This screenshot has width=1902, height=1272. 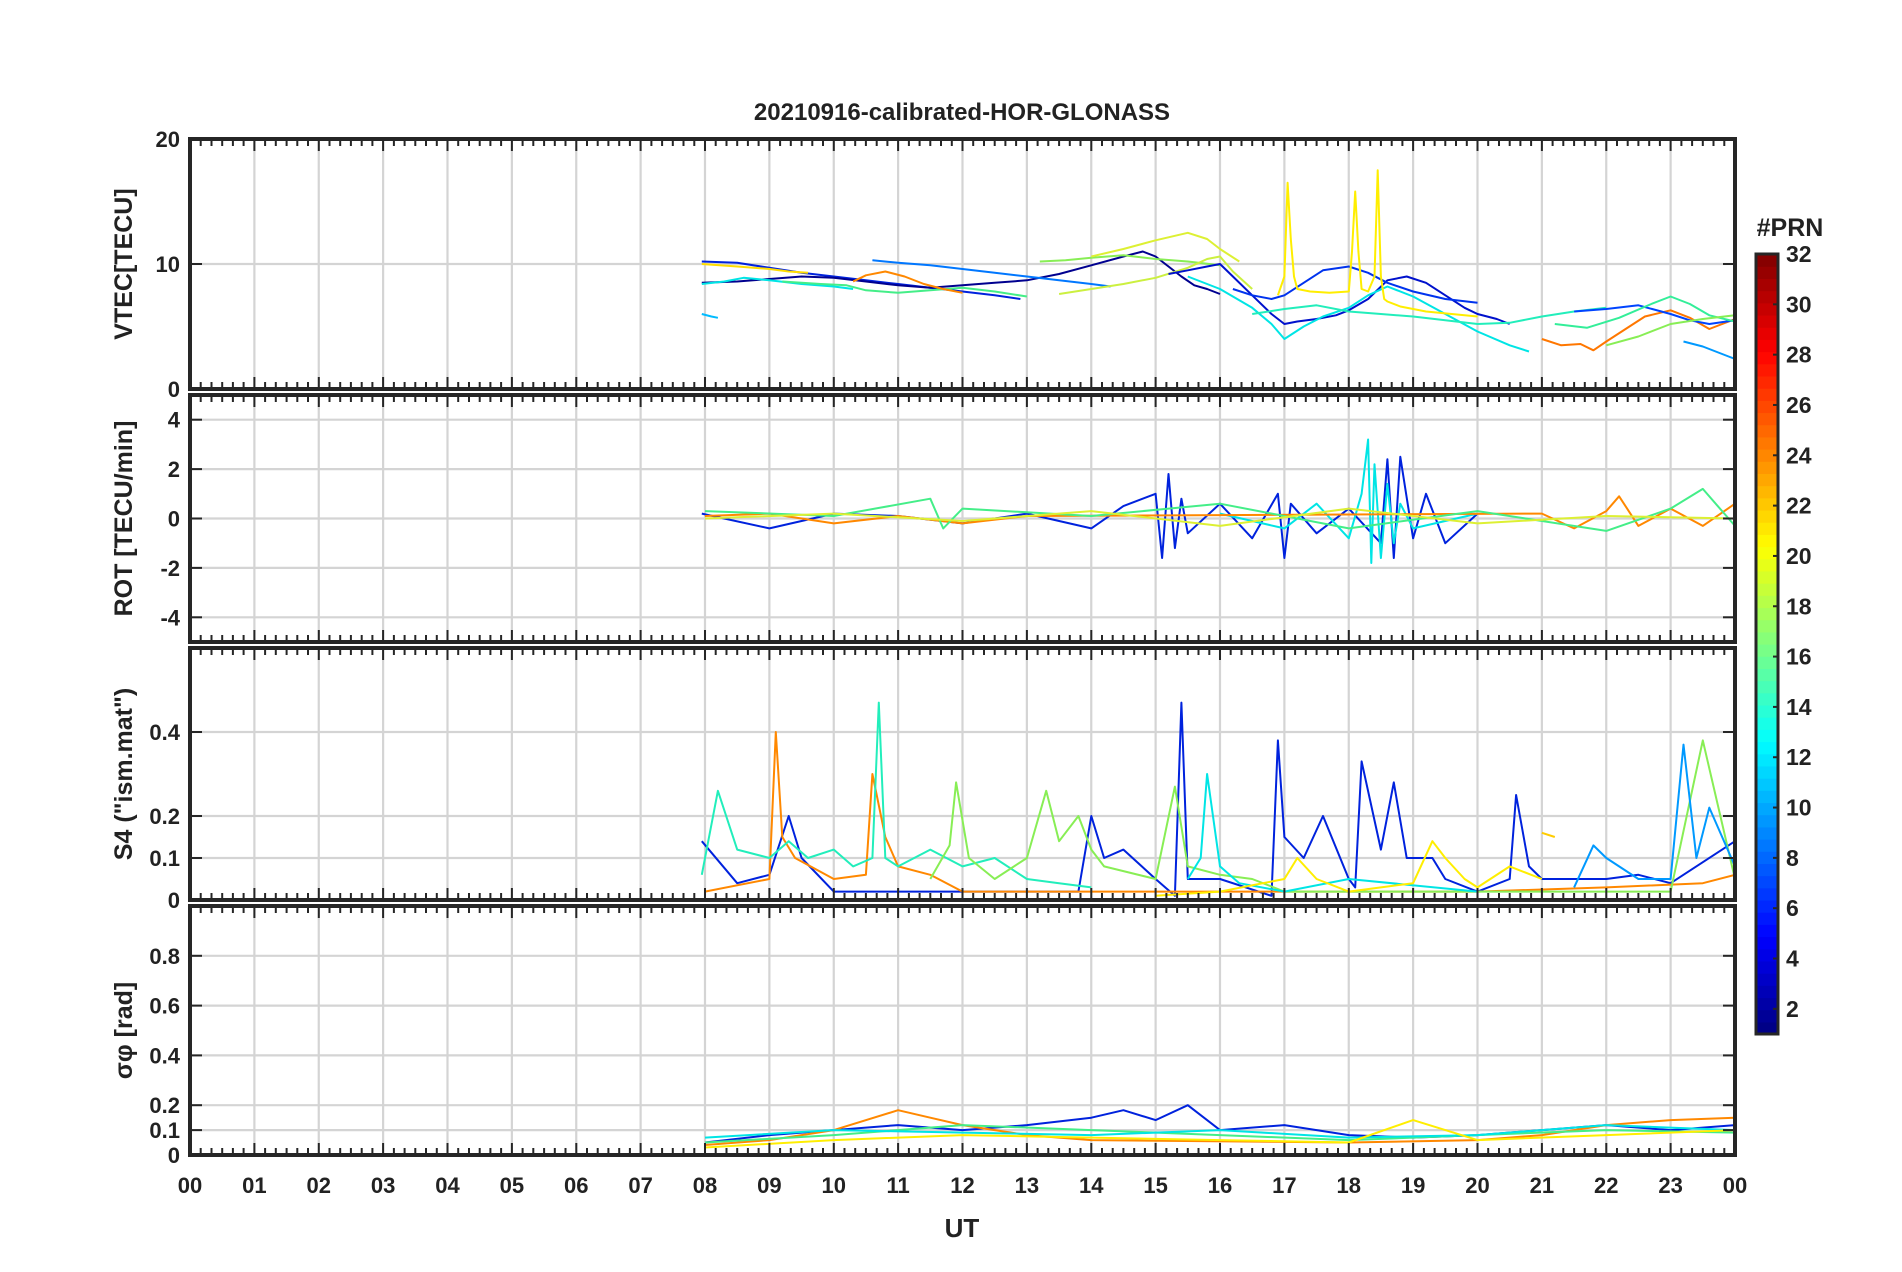 What do you see at coordinates (897, 1185) in the screenshot?
I see `x-tick-label: 11` at bounding box center [897, 1185].